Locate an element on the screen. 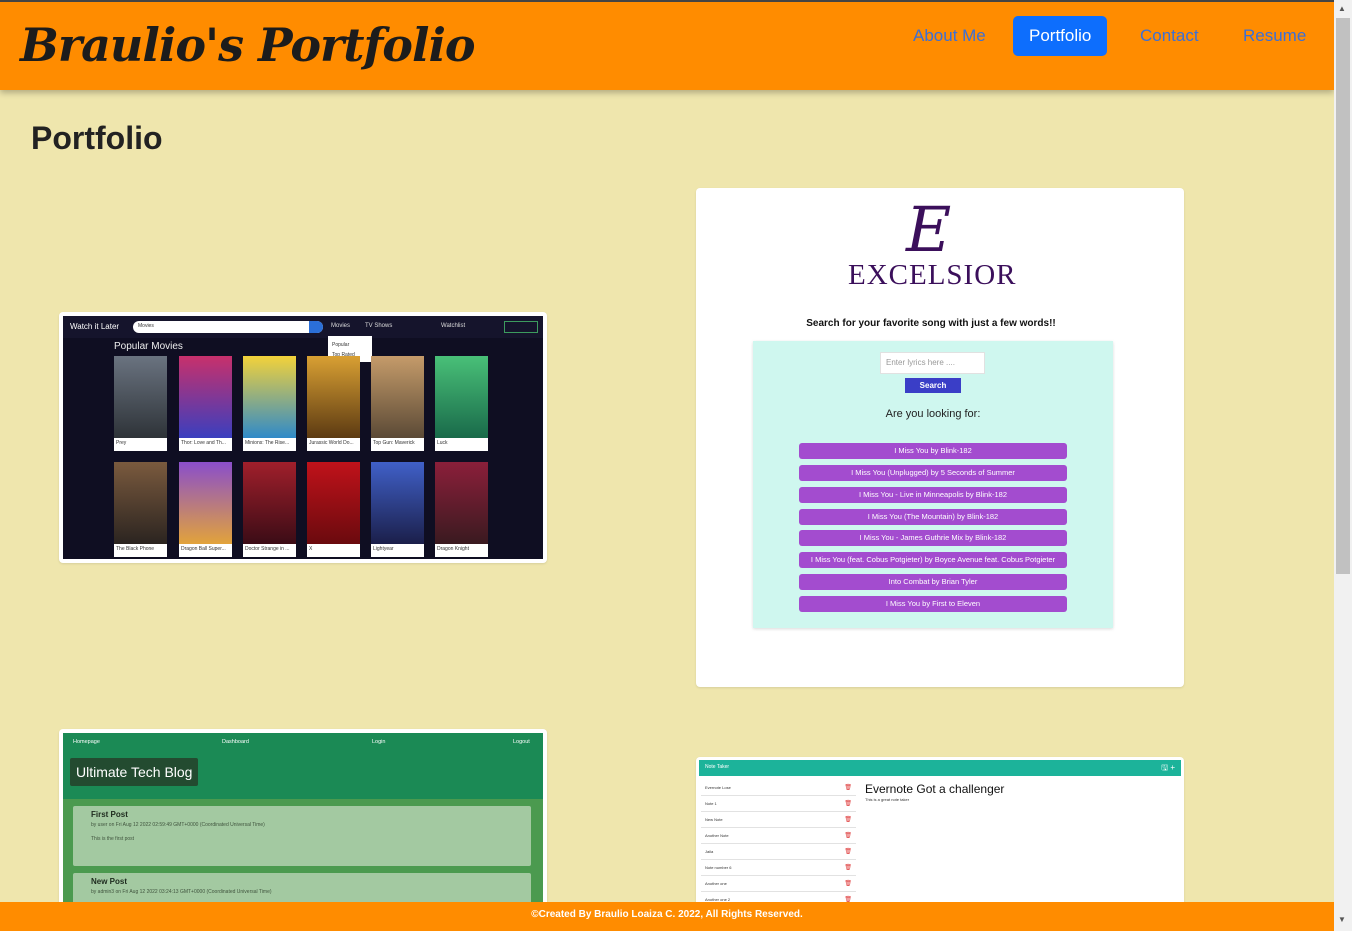 This screenshot has width=1352, height=931. poster-title: The Black Phone is located at coordinates (135, 549).